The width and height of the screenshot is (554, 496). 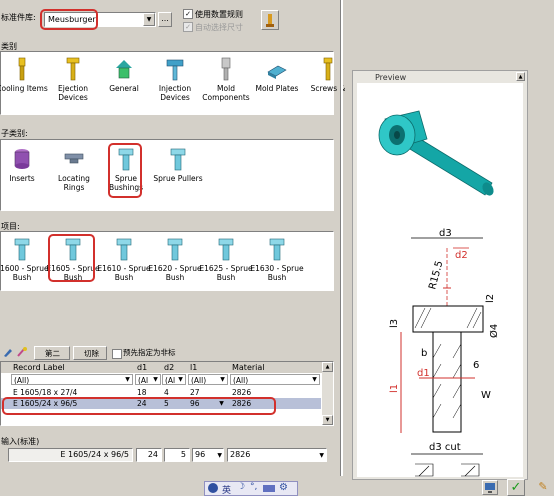 I want to click on punct-icon: °,, so click(x=253, y=487).